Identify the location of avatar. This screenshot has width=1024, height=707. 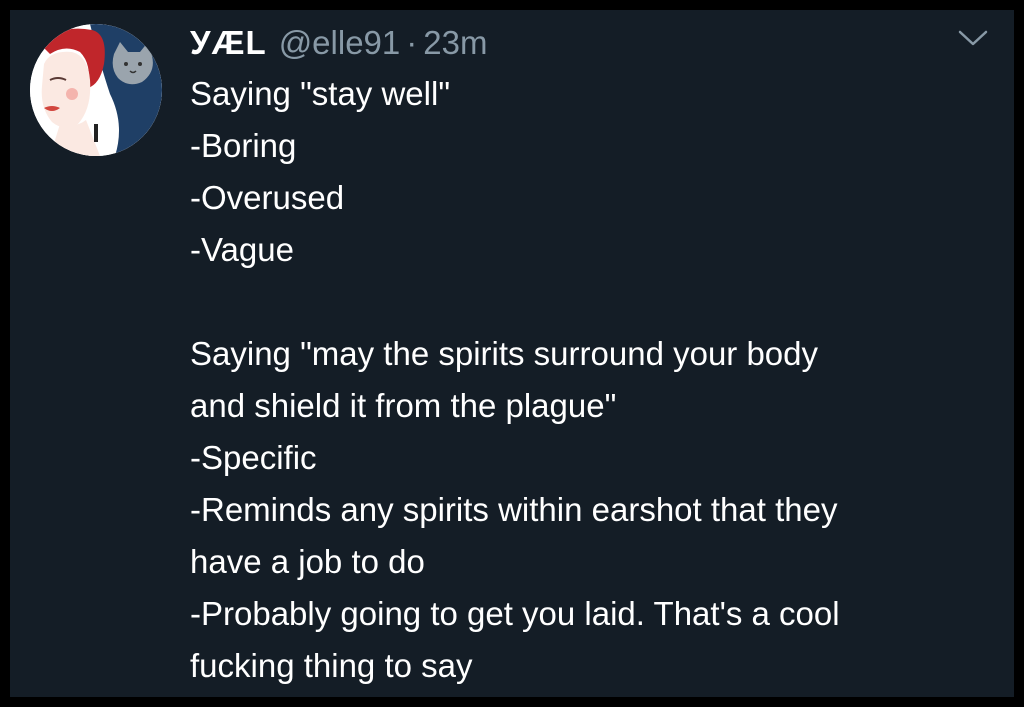
(96, 90).